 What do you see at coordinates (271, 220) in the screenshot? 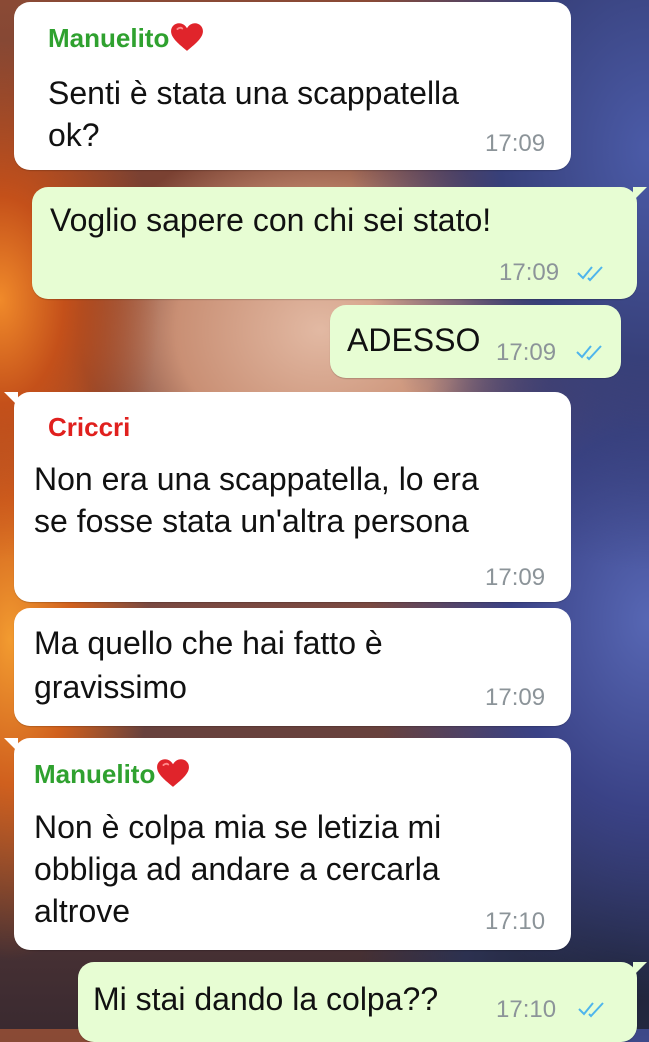
I see `message-text: Voglio sapere con chi sei stato!` at bounding box center [271, 220].